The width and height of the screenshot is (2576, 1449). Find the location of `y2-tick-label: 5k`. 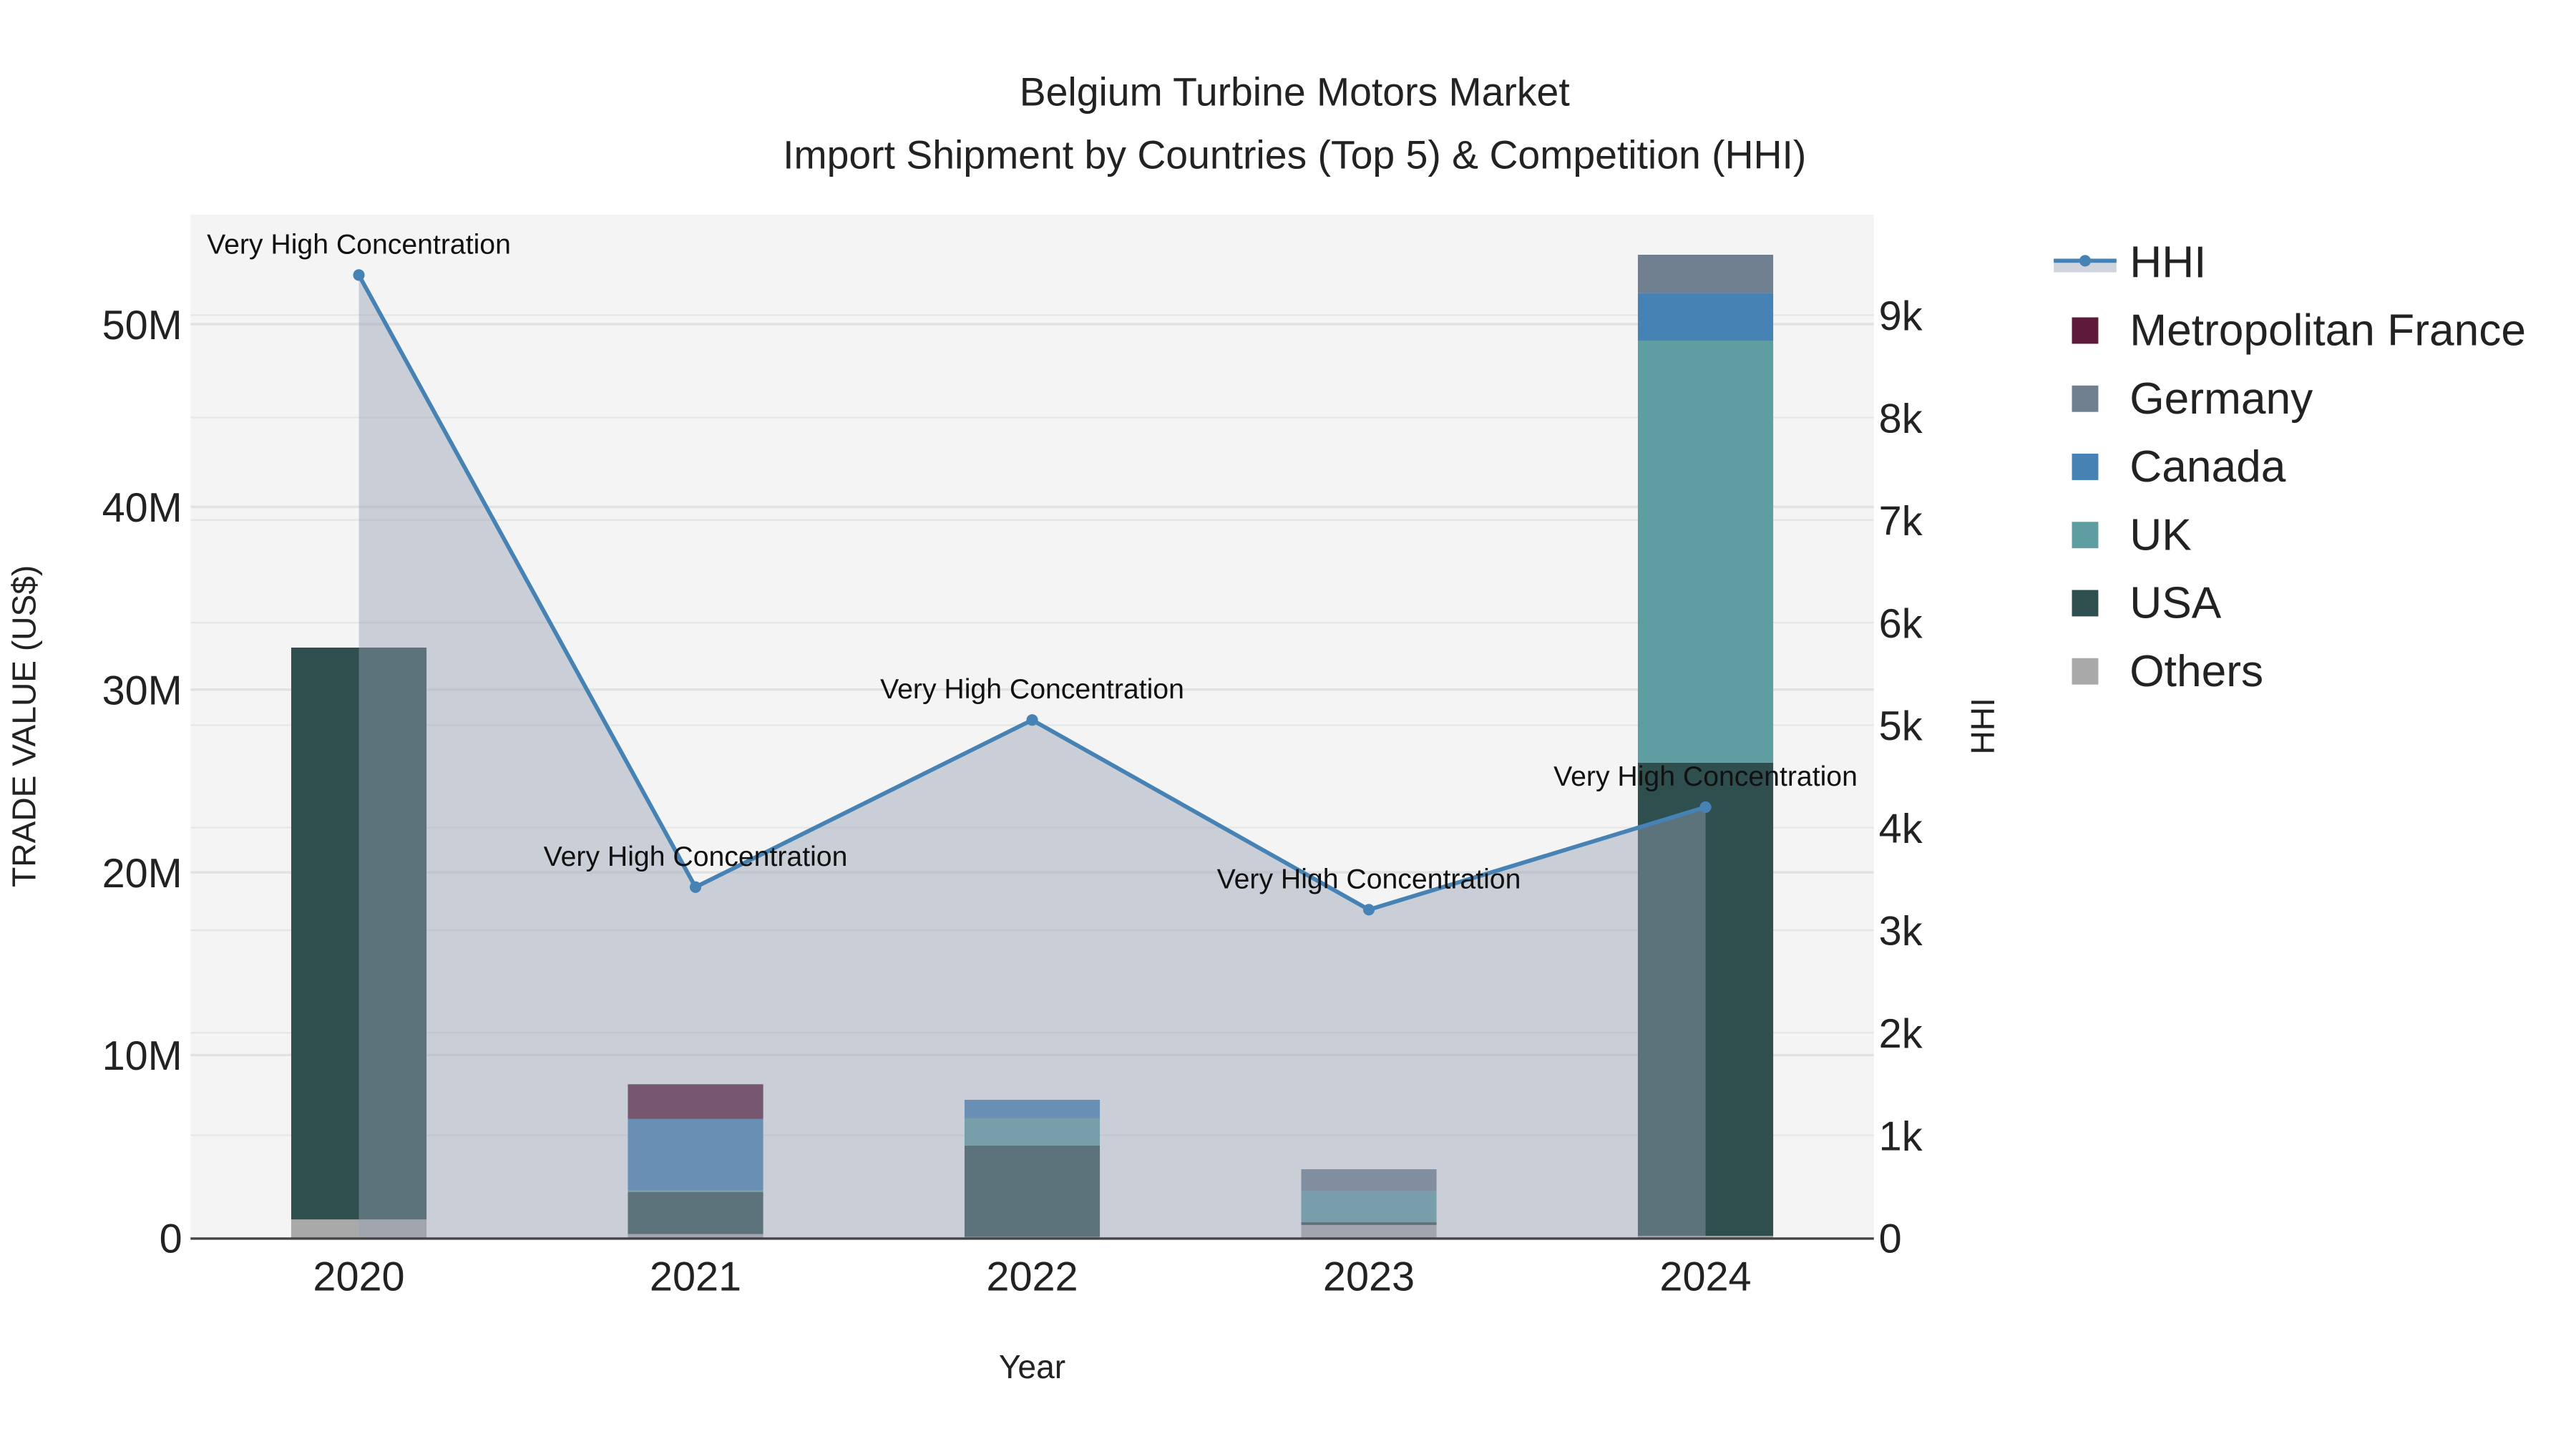

y2-tick-label: 5k is located at coordinates (1901, 726).